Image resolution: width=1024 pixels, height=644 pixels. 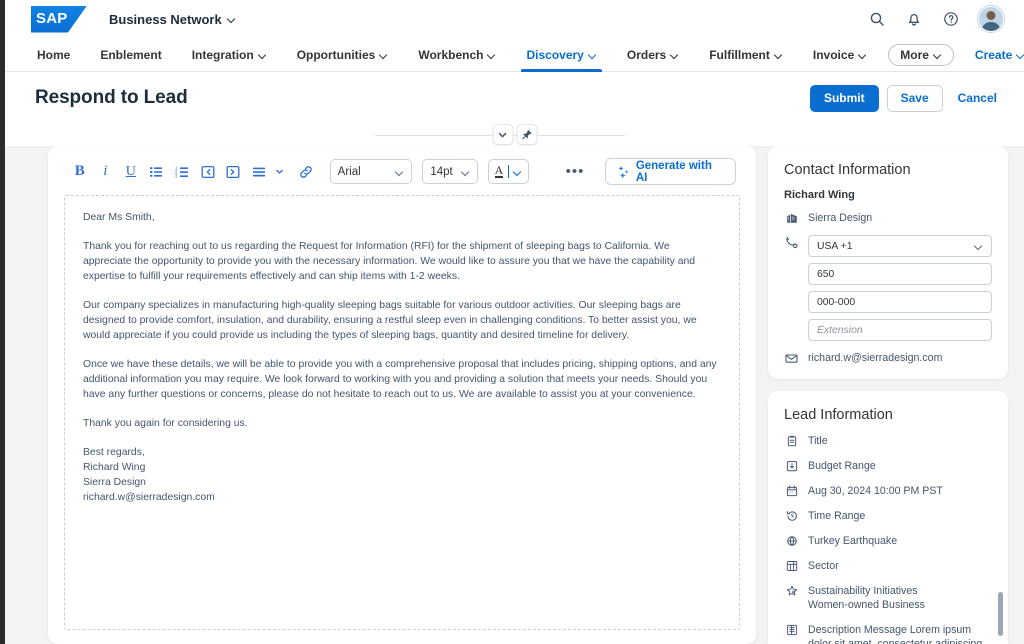 I want to click on nav-item-fulfillment: Fulfillment, so click(x=746, y=54).